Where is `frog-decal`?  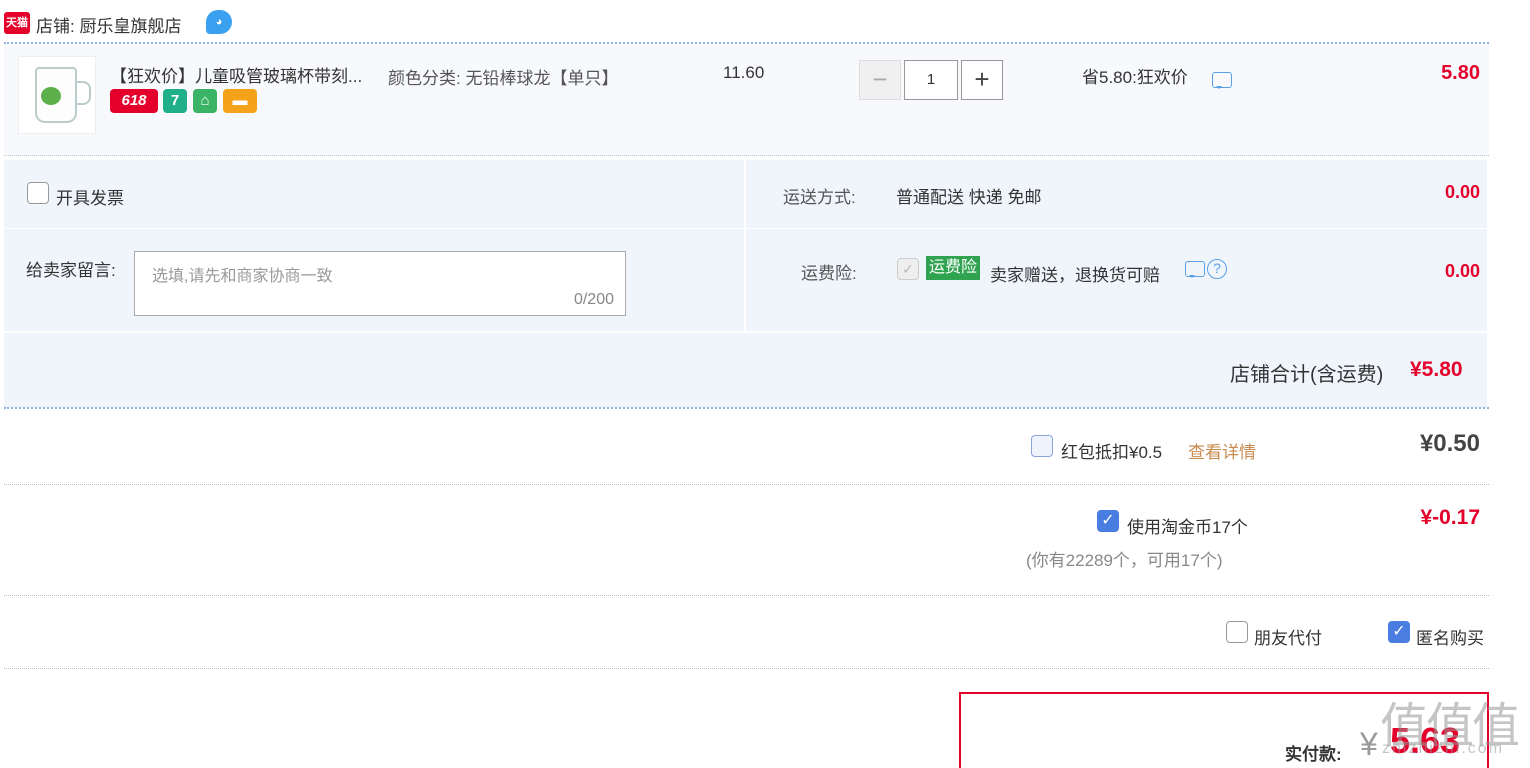 frog-decal is located at coordinates (51, 96).